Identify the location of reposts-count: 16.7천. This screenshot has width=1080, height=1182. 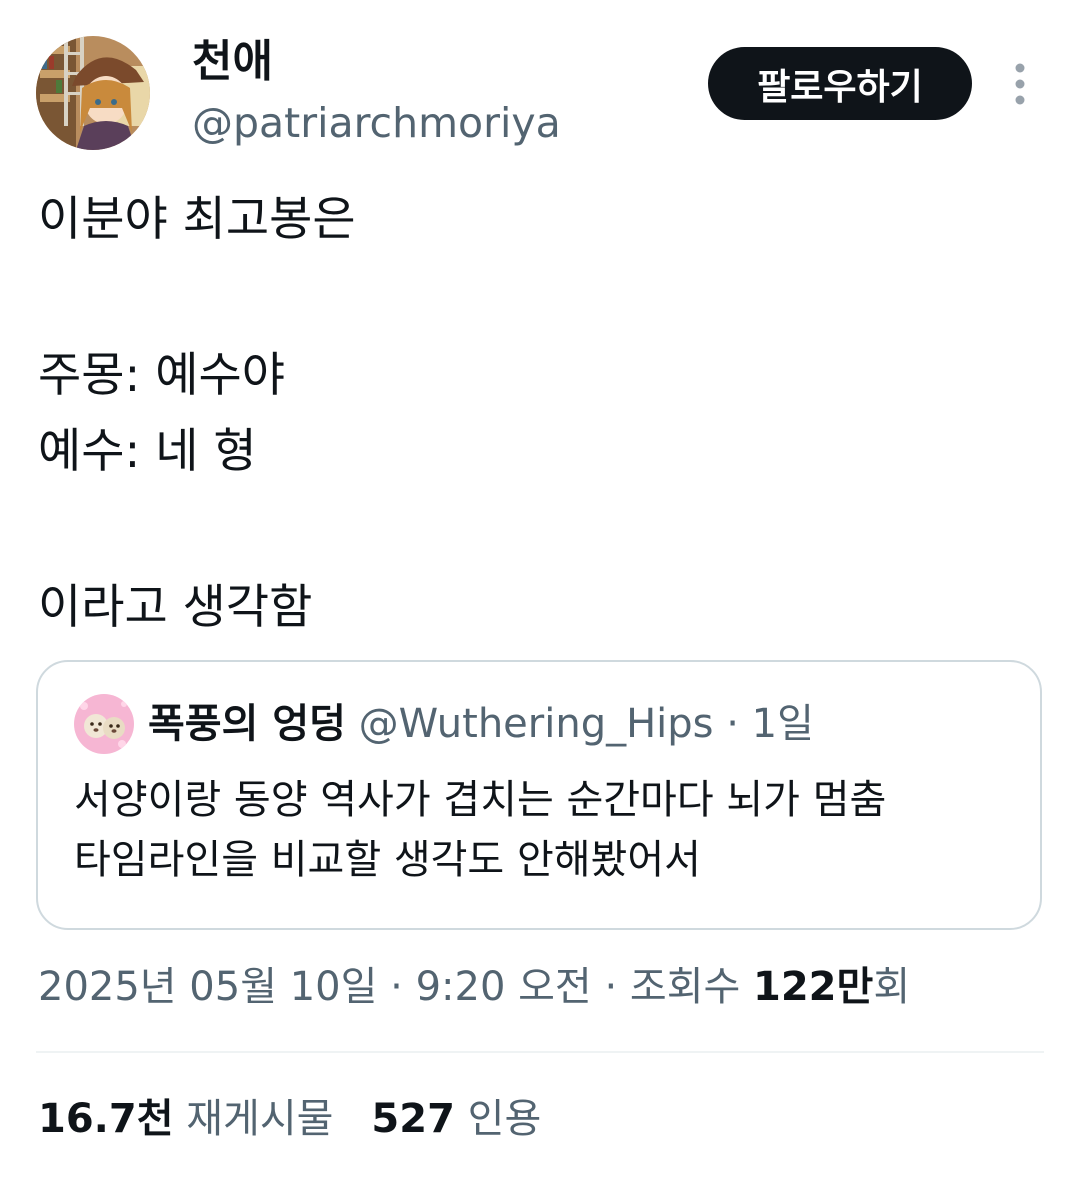
(106, 1119).